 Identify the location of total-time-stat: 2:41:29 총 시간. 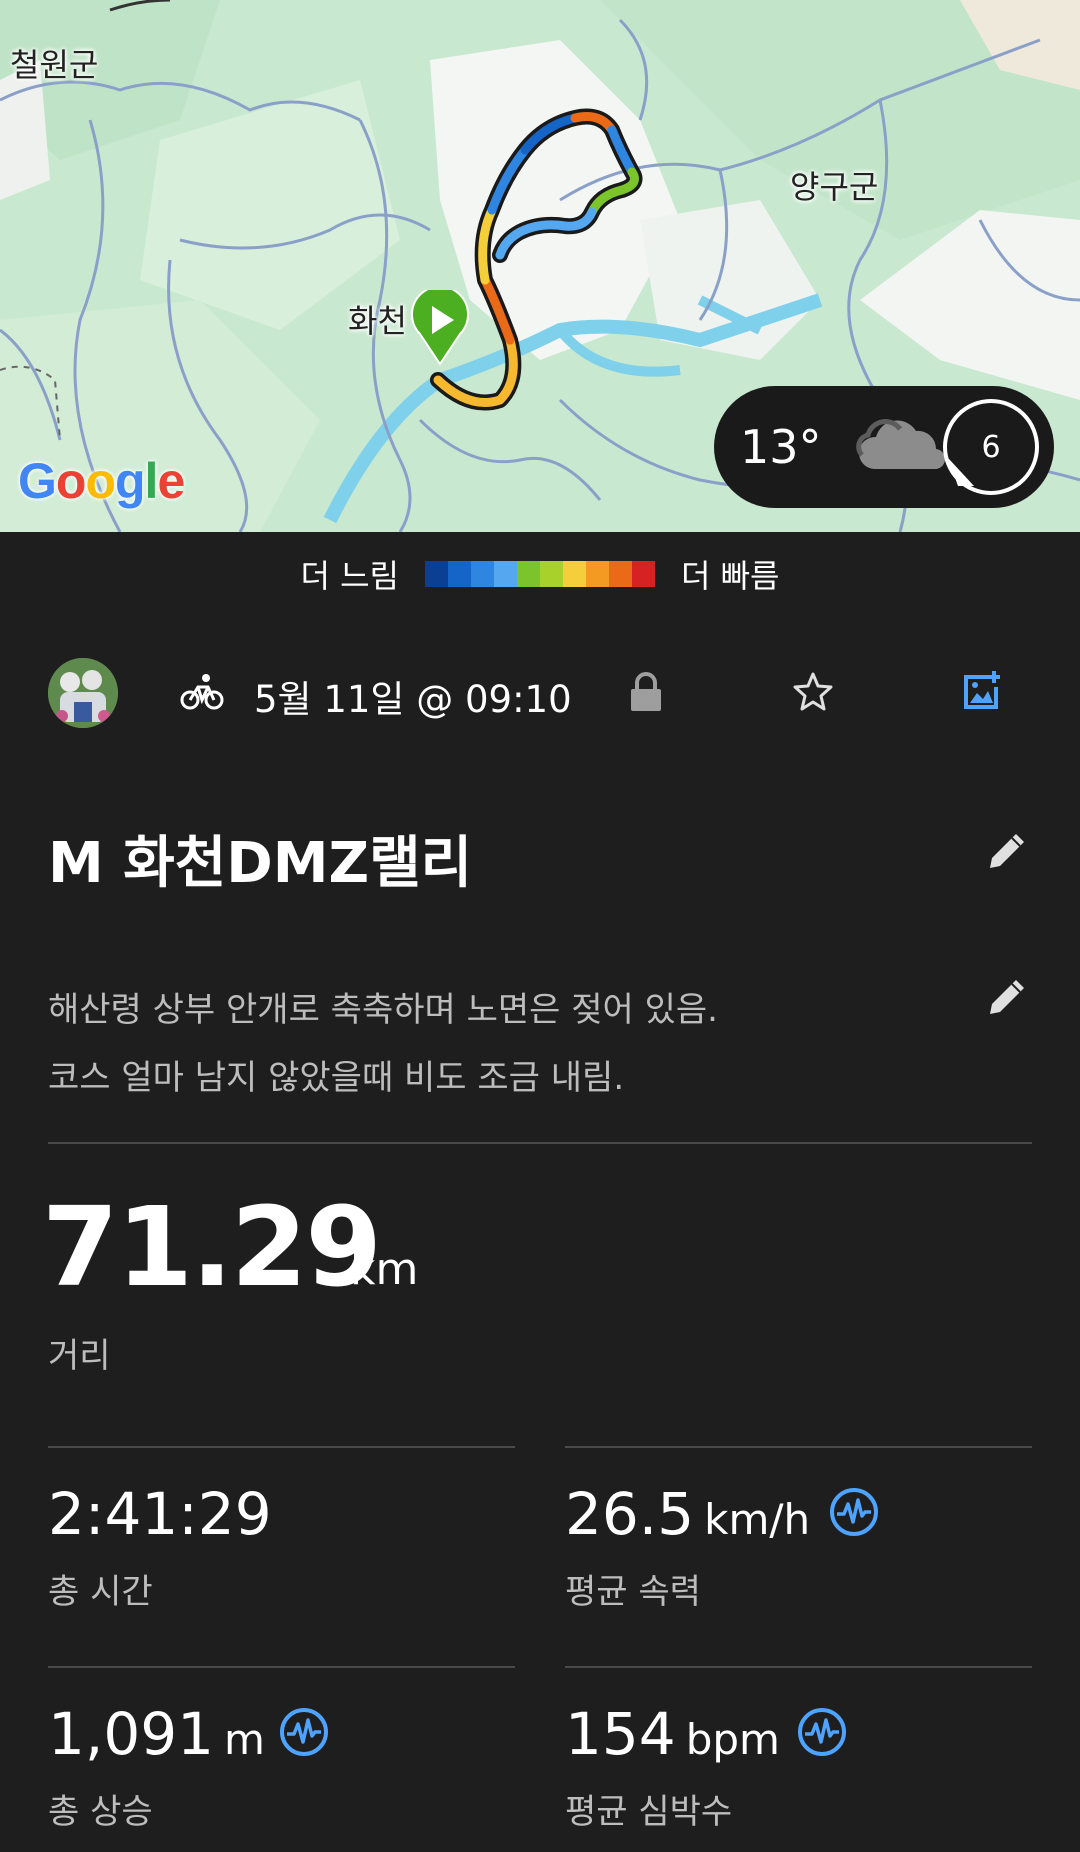
(160, 1546).